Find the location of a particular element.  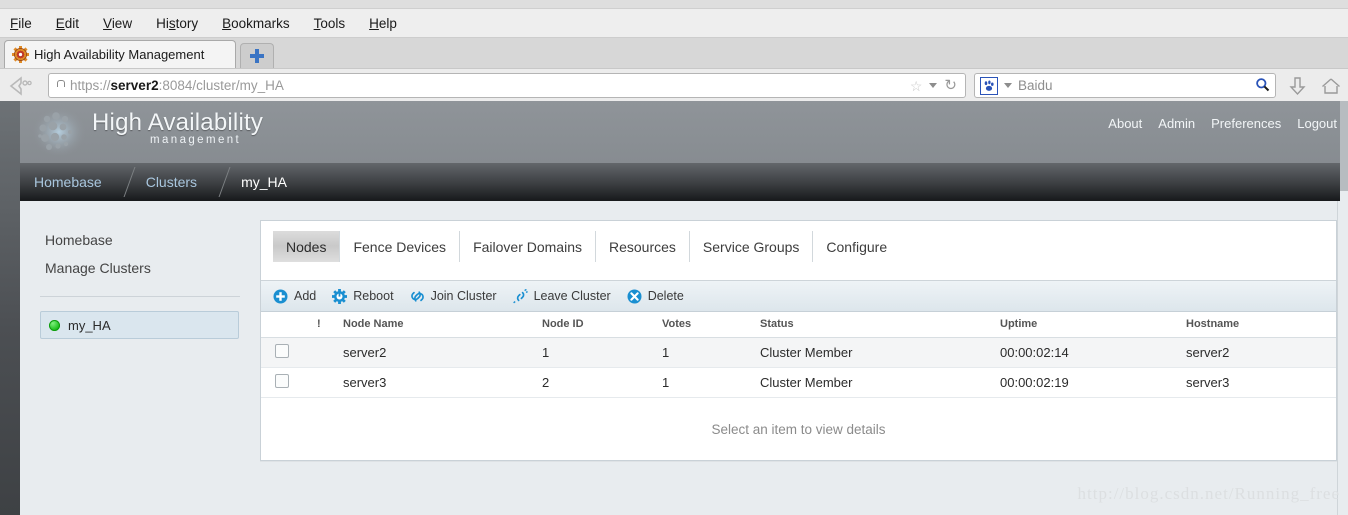

column-header-node-name: Node Name is located at coordinates (442, 325).